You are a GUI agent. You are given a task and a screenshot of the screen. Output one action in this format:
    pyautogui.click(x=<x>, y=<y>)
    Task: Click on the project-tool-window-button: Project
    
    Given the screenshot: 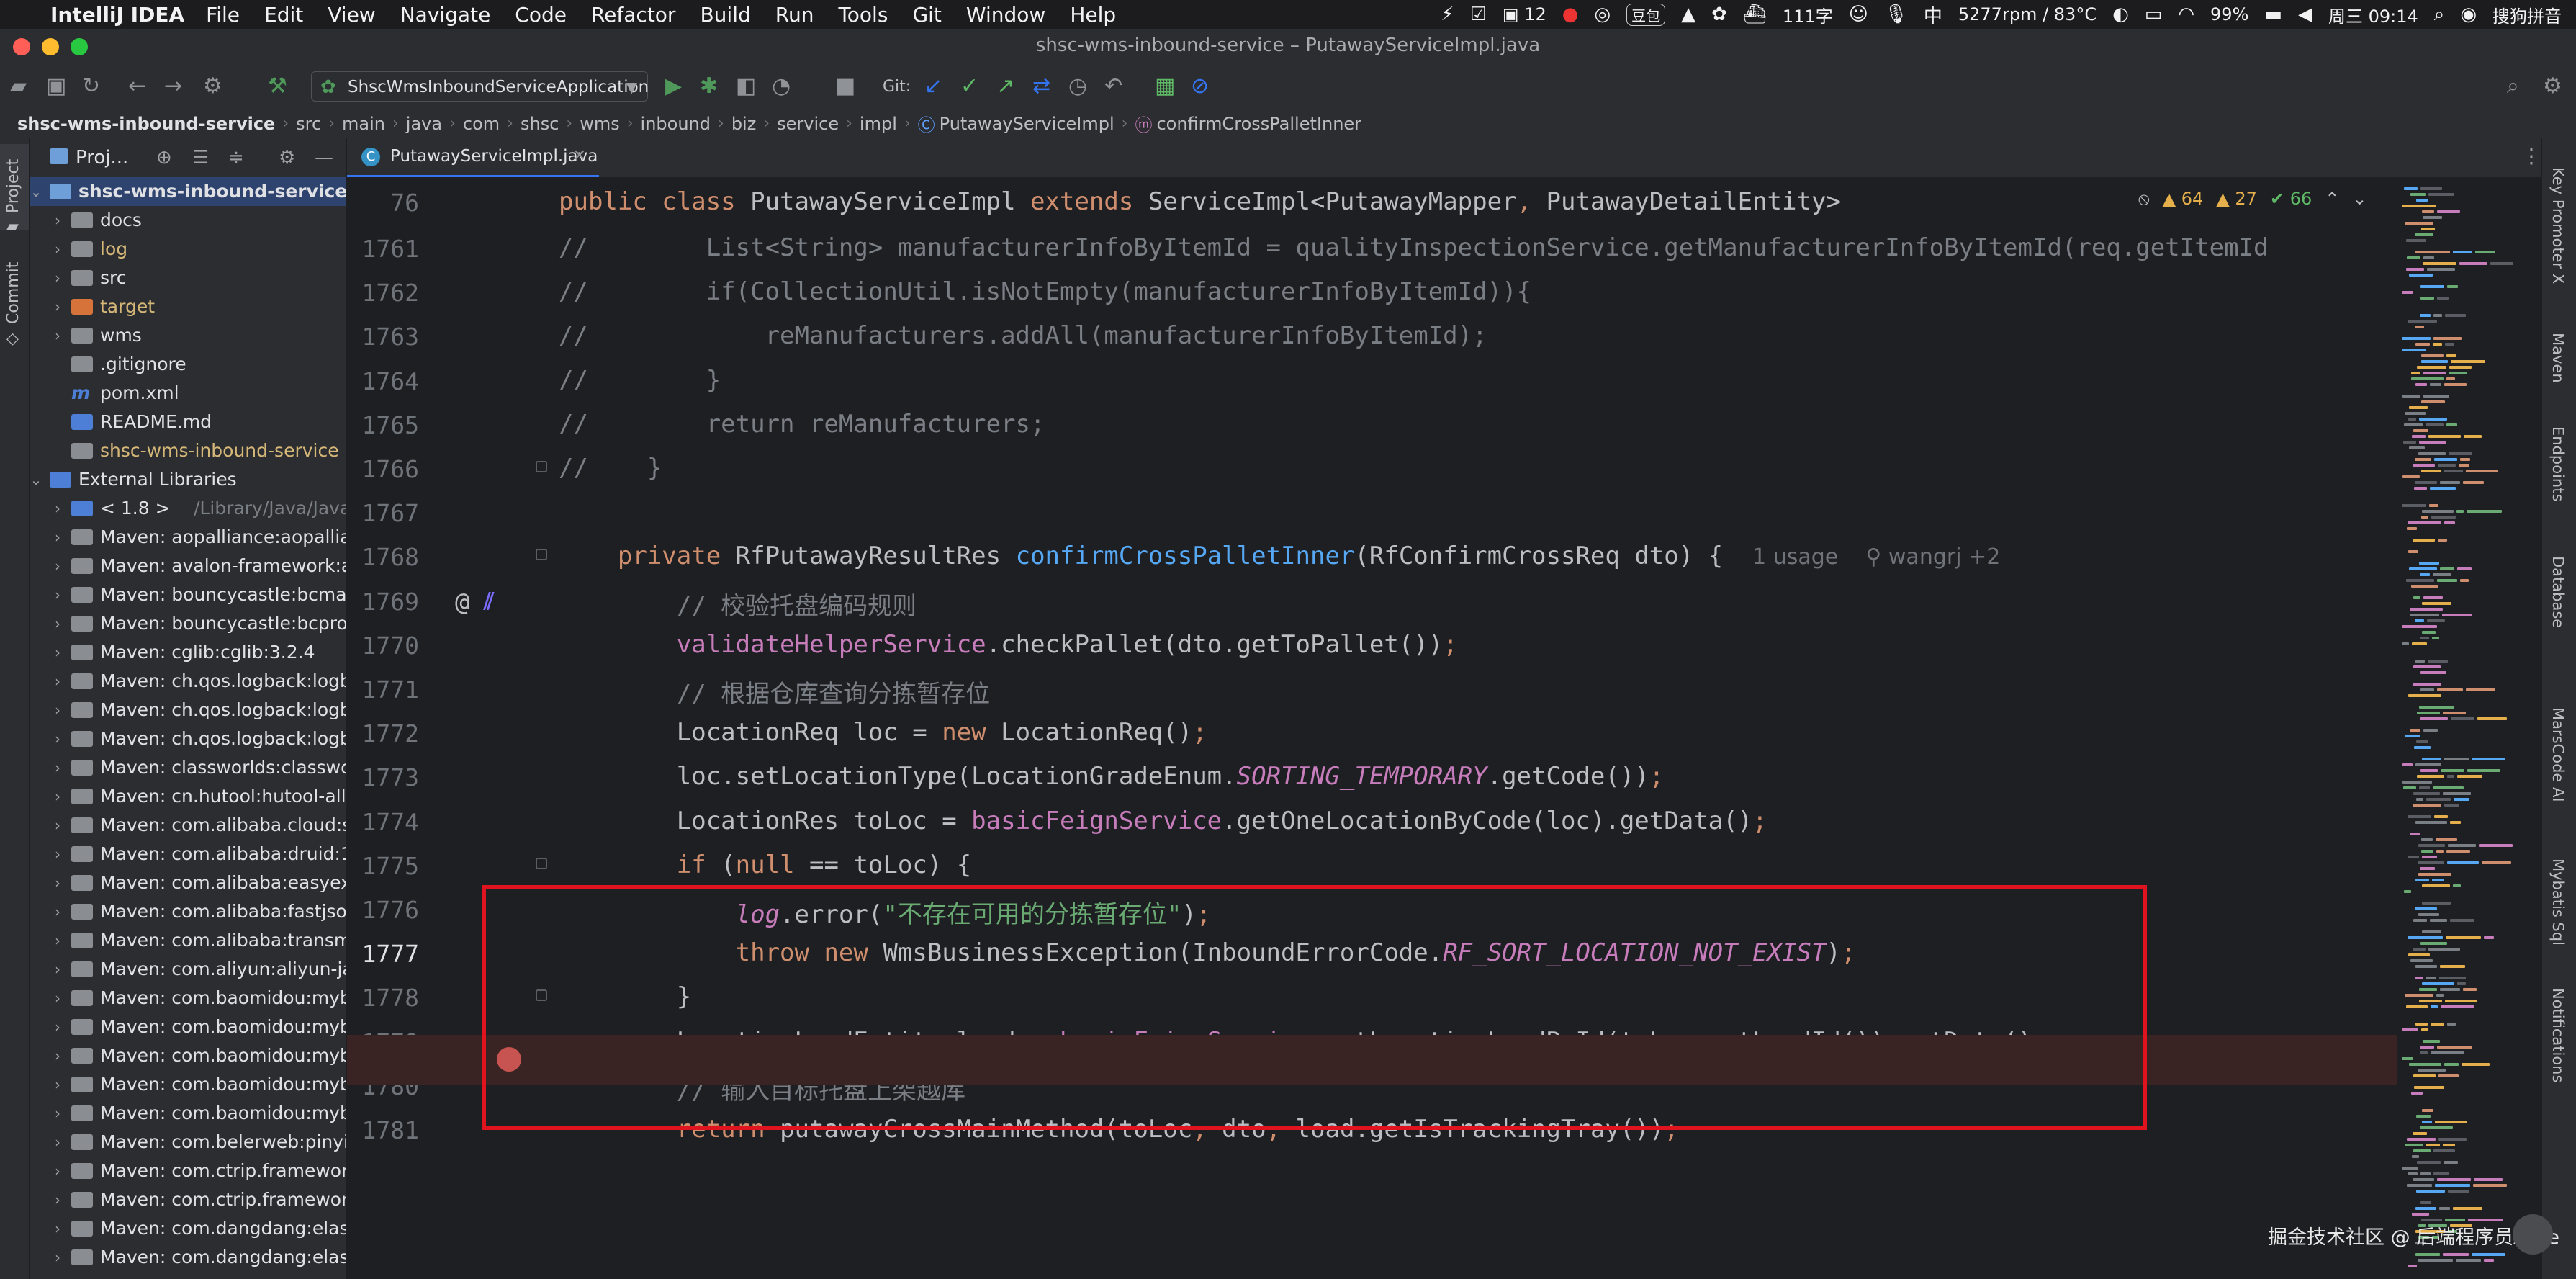 What is the action you would take?
    pyautogui.click(x=13, y=186)
    